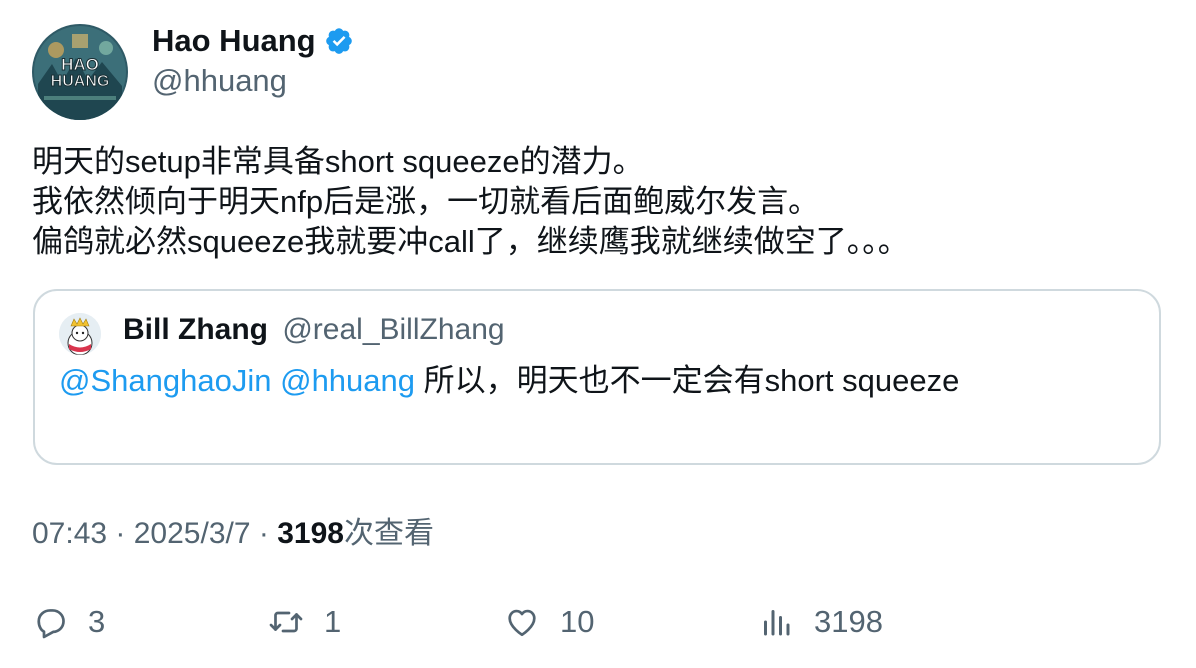  Describe the element at coordinates (848, 621) in the screenshot. I see `views-action-count: 3198` at that location.